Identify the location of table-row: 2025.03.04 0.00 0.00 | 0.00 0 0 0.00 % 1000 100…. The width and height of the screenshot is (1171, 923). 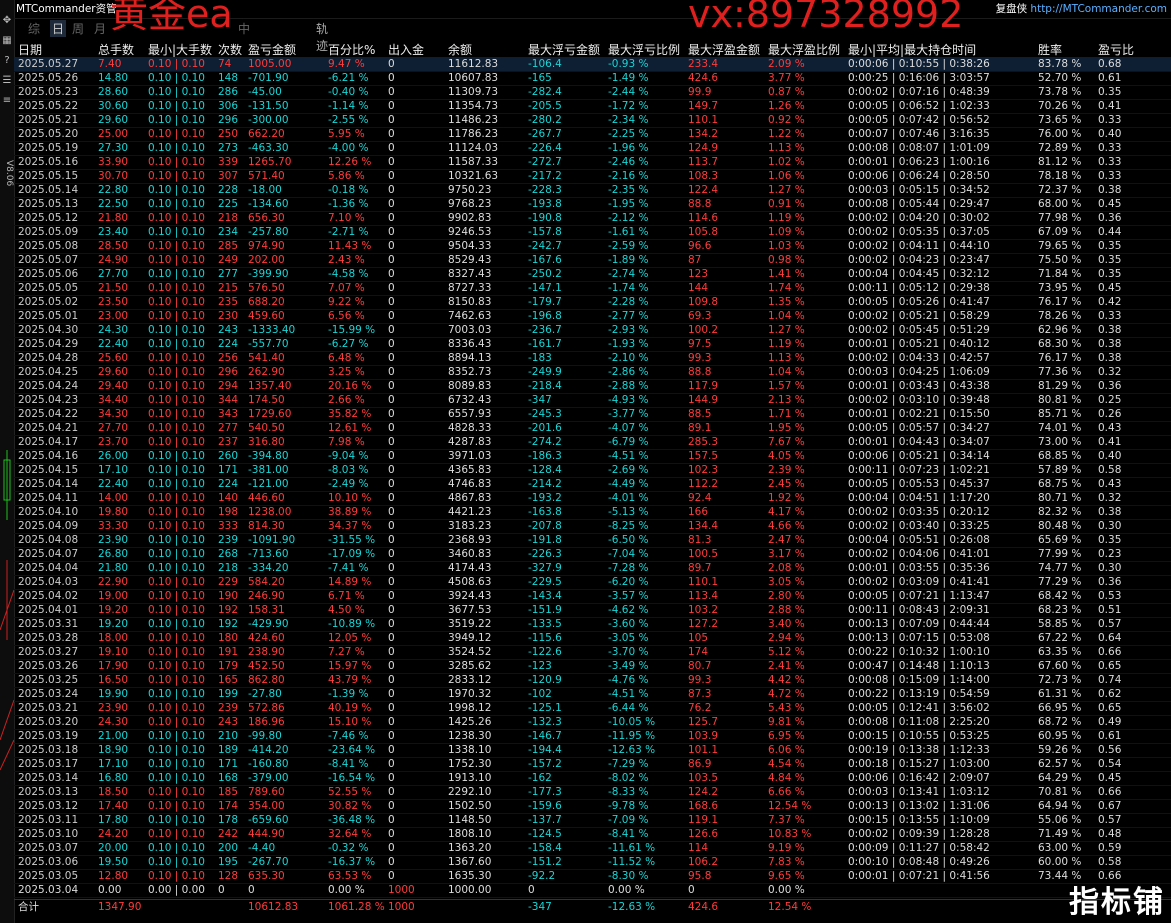
(592, 890).